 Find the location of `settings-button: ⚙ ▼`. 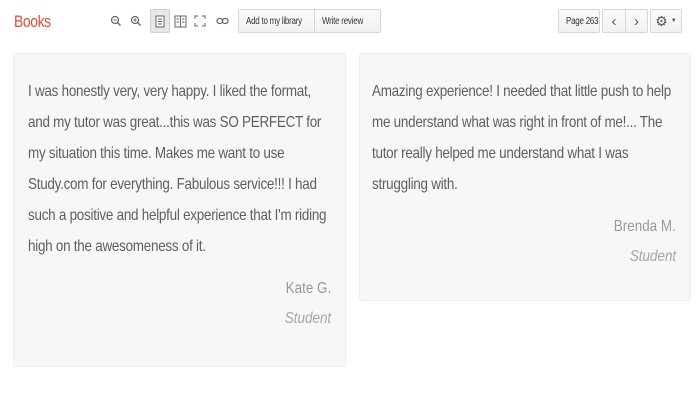

settings-button: ⚙ ▼ is located at coordinates (666, 21).